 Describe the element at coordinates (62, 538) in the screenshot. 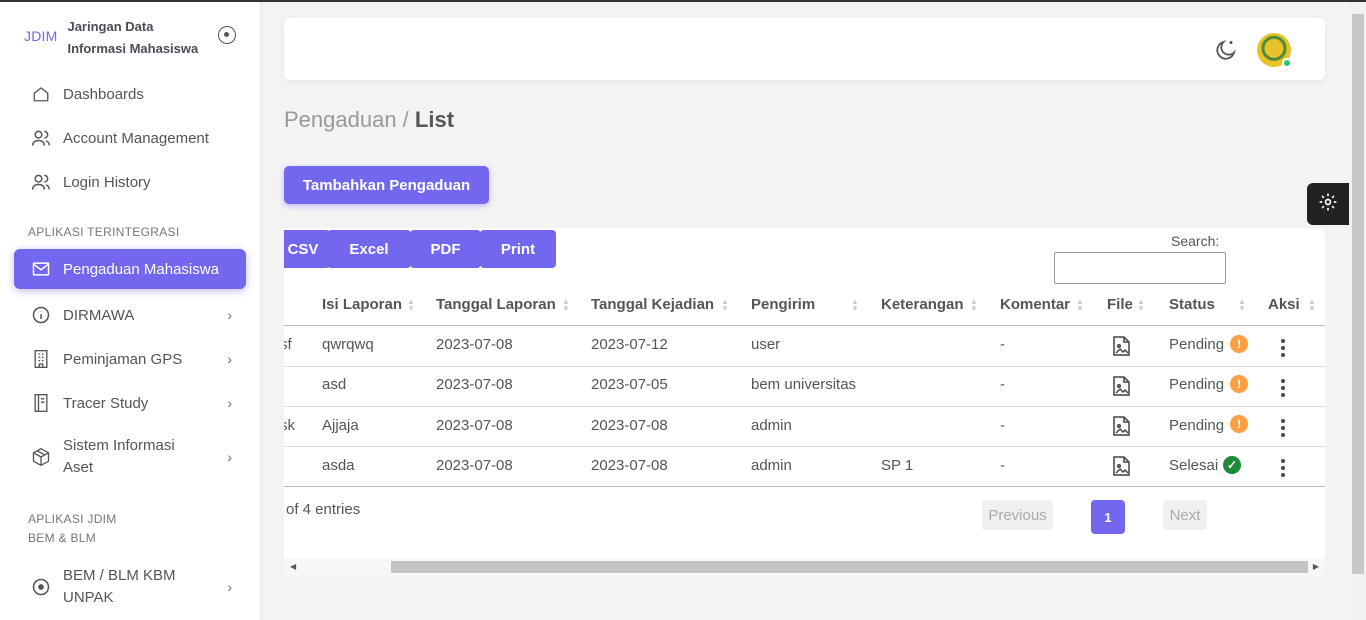

I see `section-header-line2: BEM & BLM` at that location.